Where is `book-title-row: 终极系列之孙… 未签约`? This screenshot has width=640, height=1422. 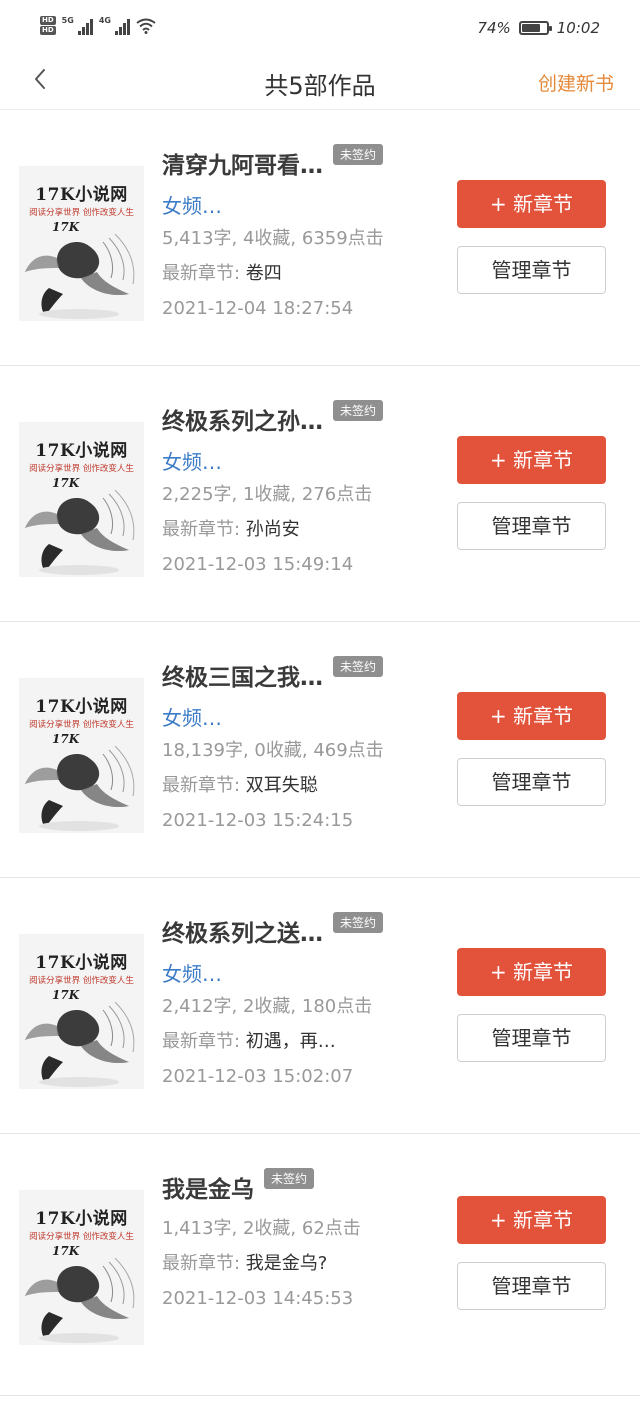 book-title-row: 终极系列之孙… 未签约 is located at coordinates (302, 421).